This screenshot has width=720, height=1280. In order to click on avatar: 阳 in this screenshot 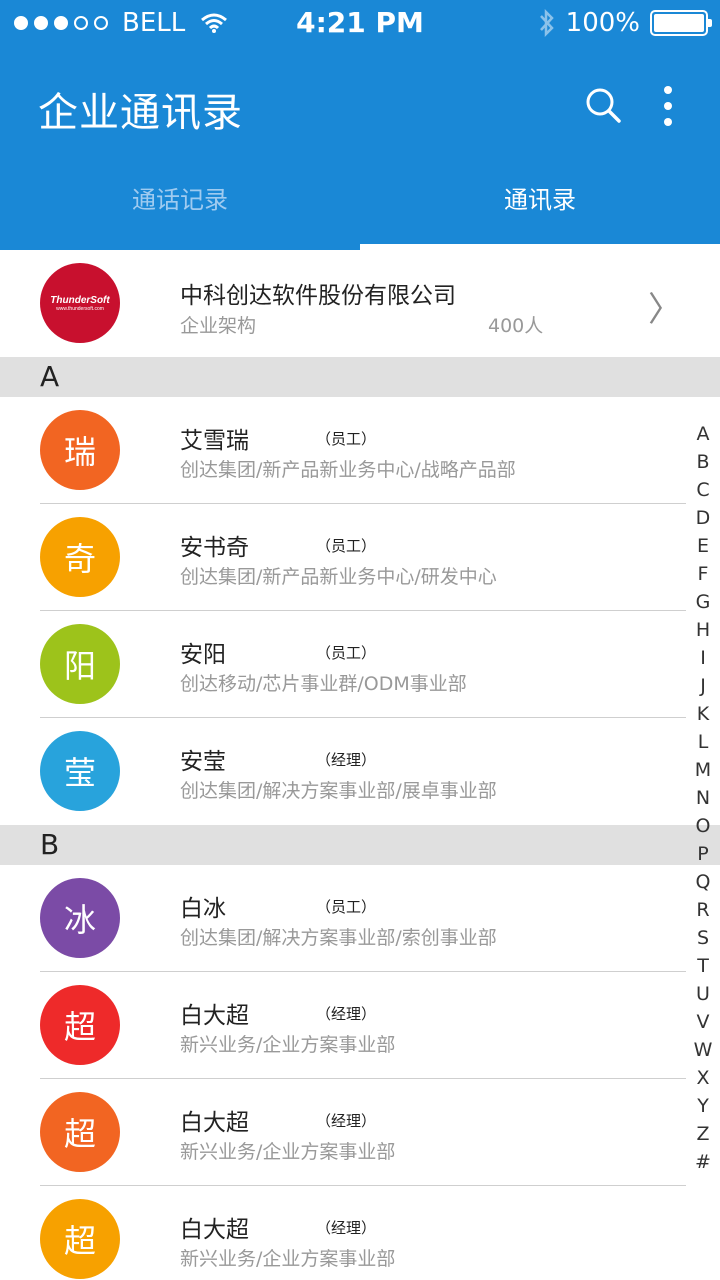, I will do `click(80, 664)`.